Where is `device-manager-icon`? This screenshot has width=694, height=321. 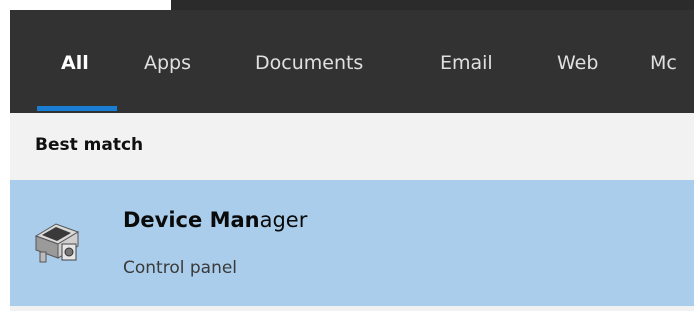
device-manager-icon is located at coordinates (58, 242).